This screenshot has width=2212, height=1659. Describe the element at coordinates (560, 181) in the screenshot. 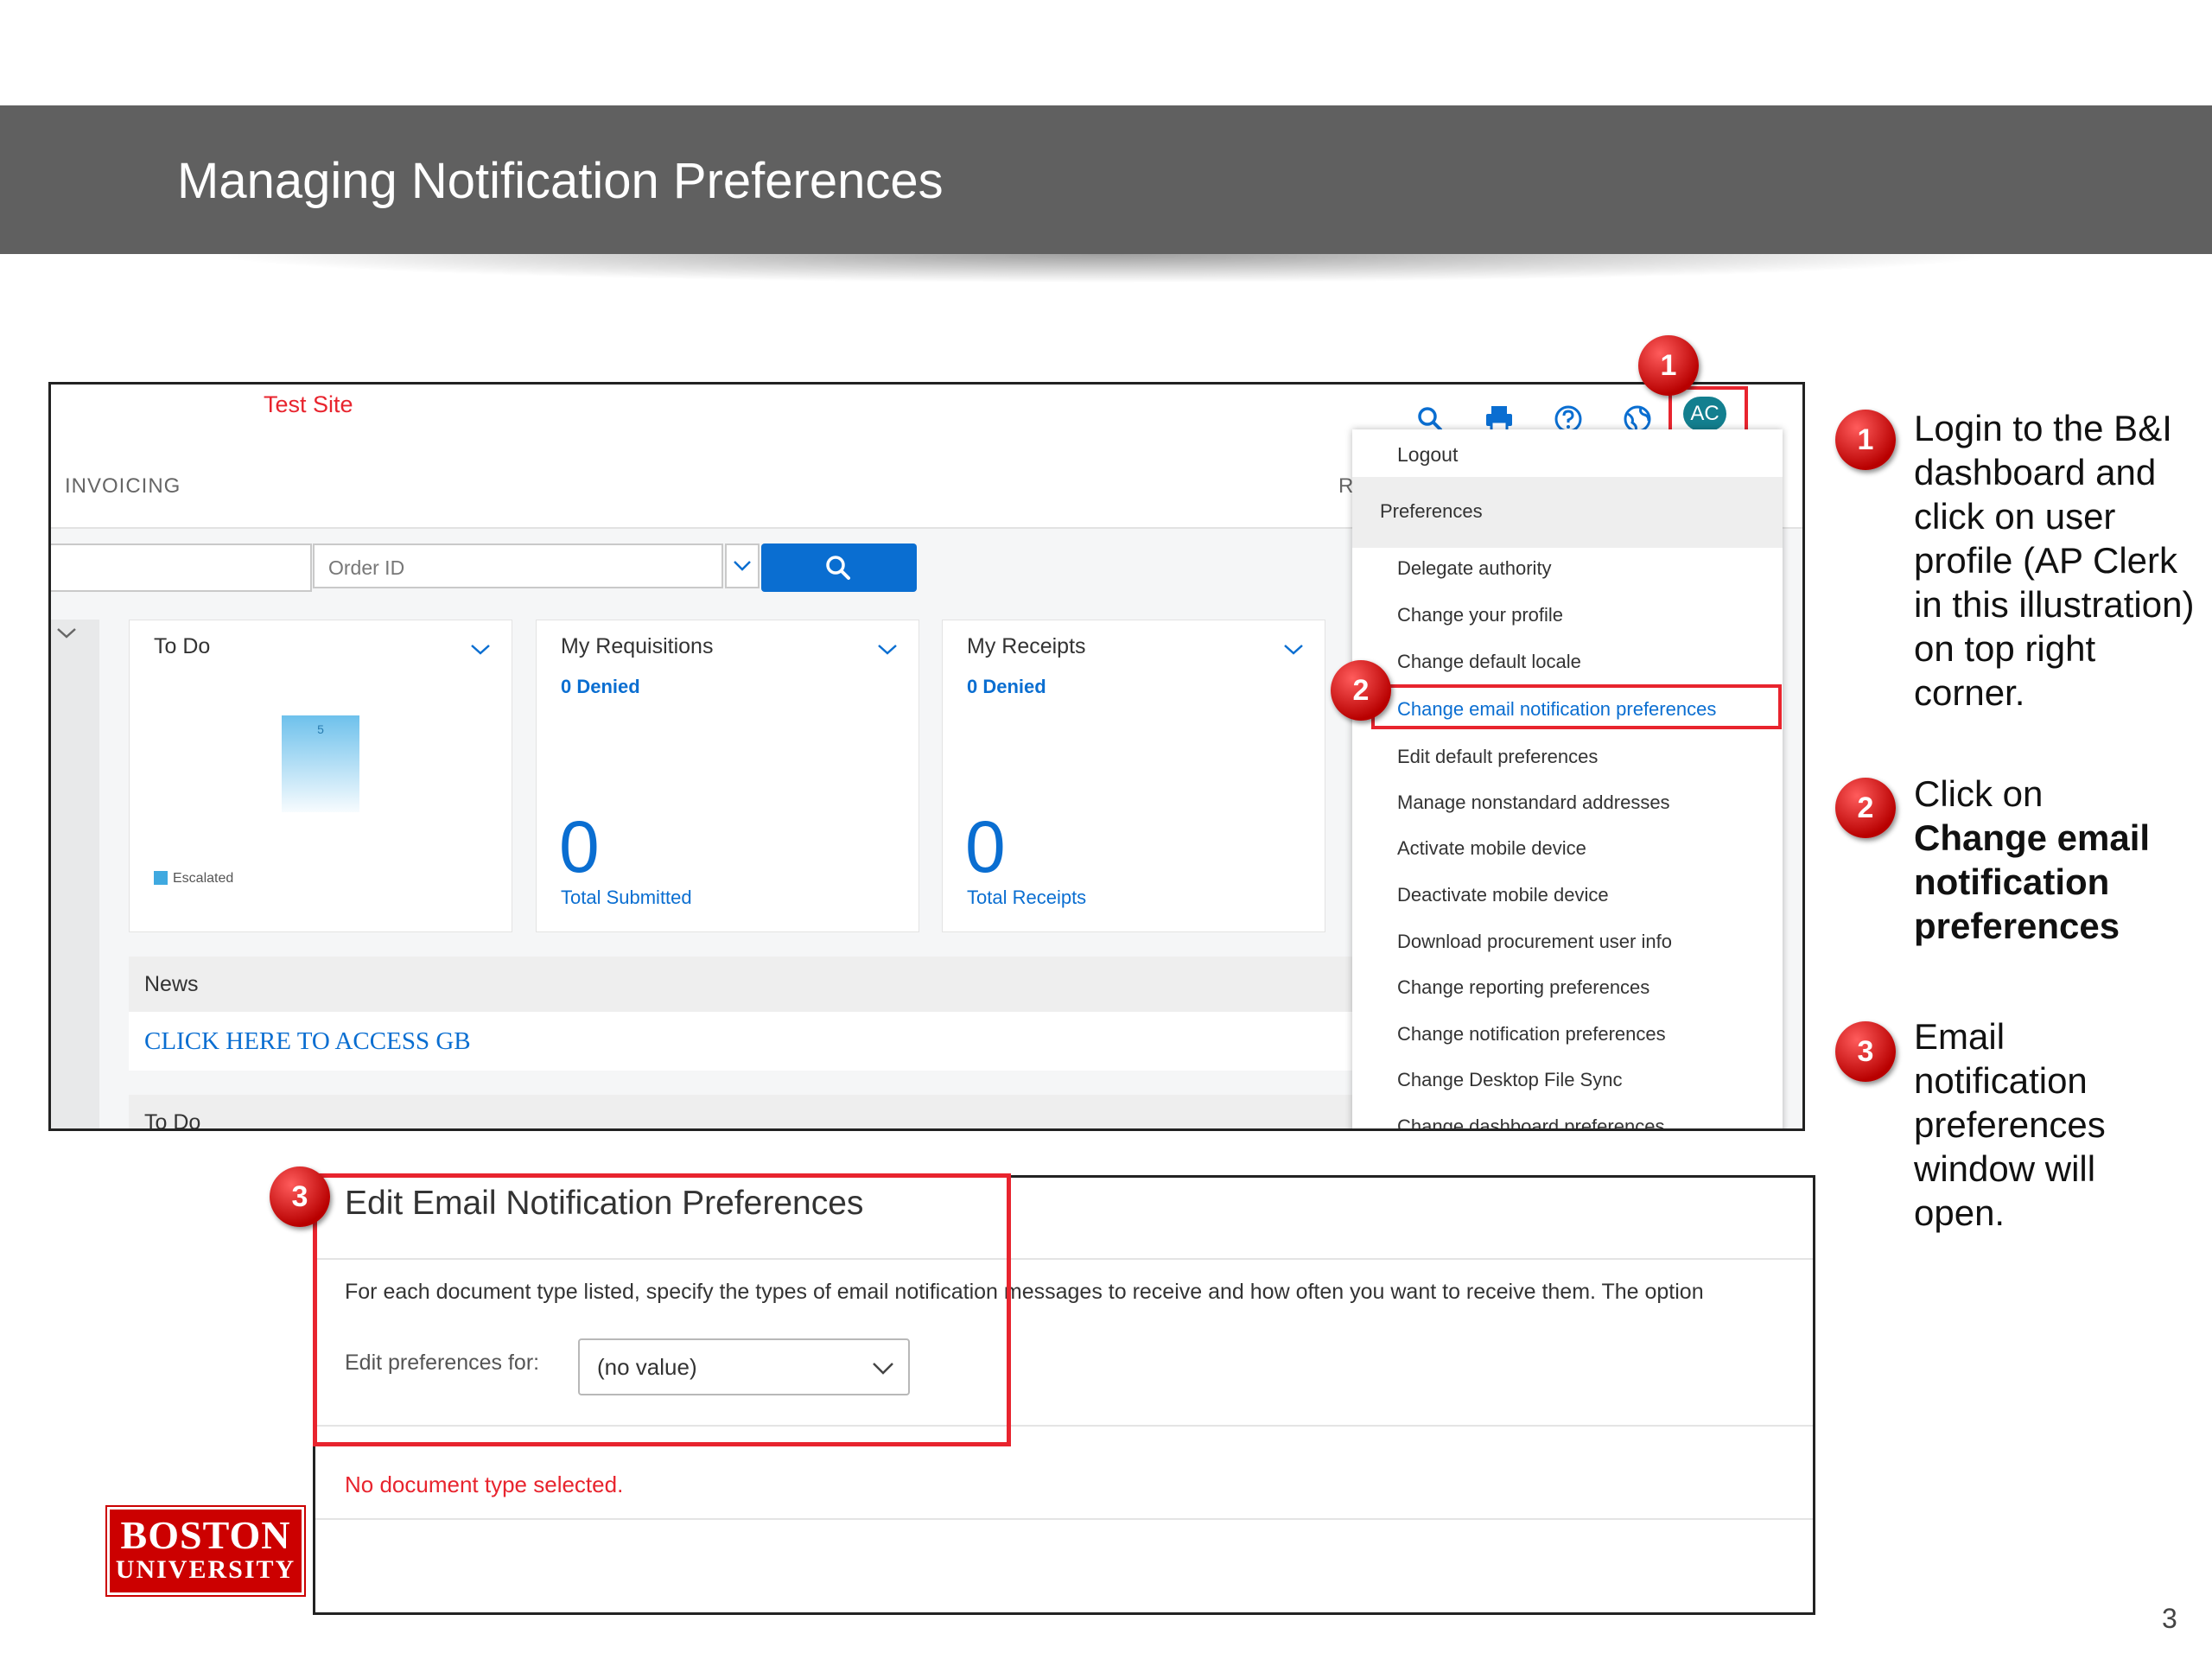

I see `slide-title: Managing Notification Preferences` at that location.